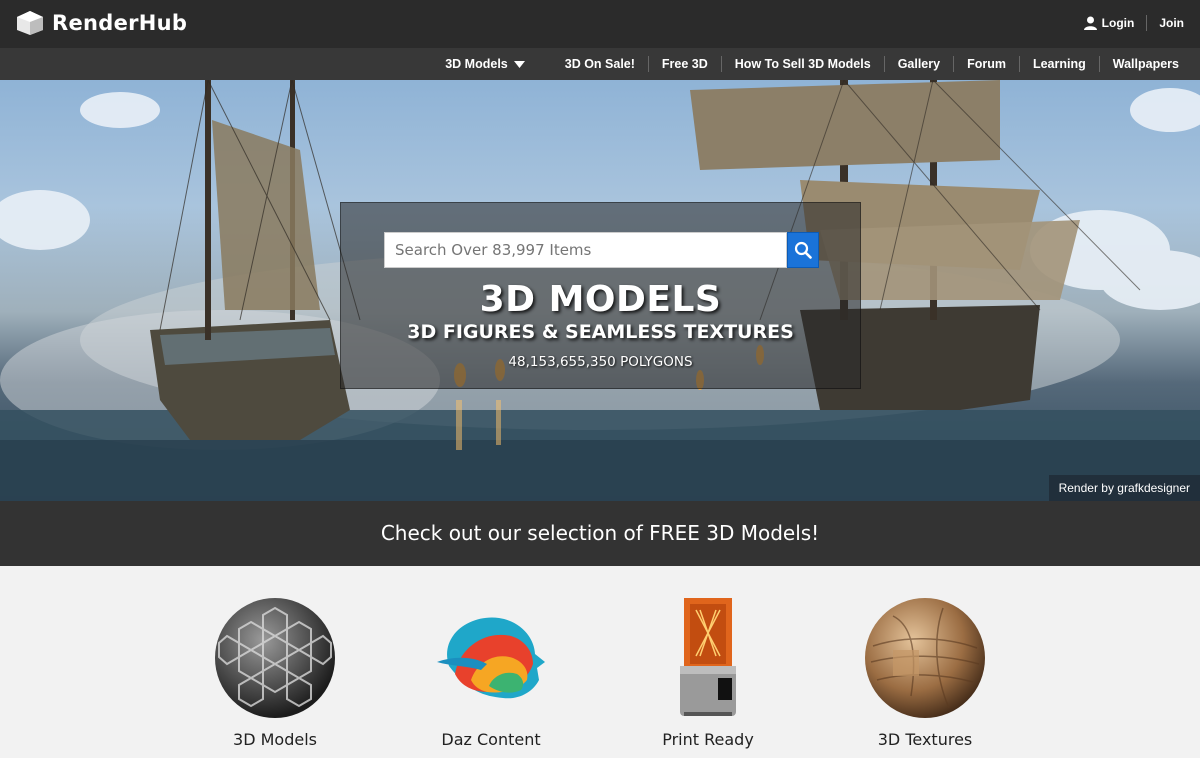 The height and width of the screenshot is (758, 1200). I want to click on nav-label: Forum, so click(986, 64).